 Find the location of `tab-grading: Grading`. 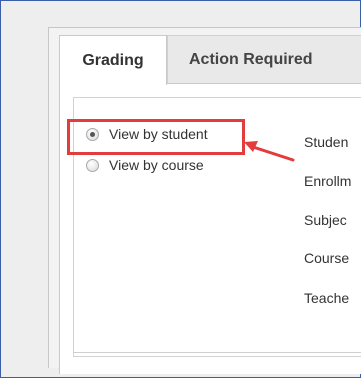

tab-grading: Grading is located at coordinates (113, 60).